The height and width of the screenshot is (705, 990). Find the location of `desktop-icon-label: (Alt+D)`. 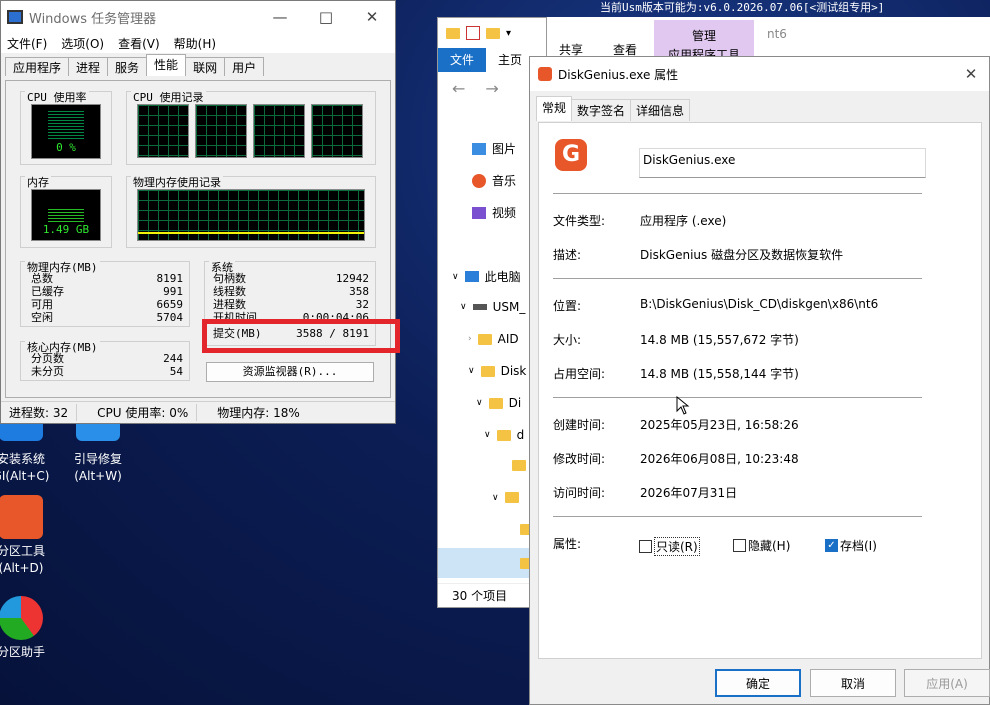

desktop-icon-label: (Alt+D) is located at coordinates (22, 568).